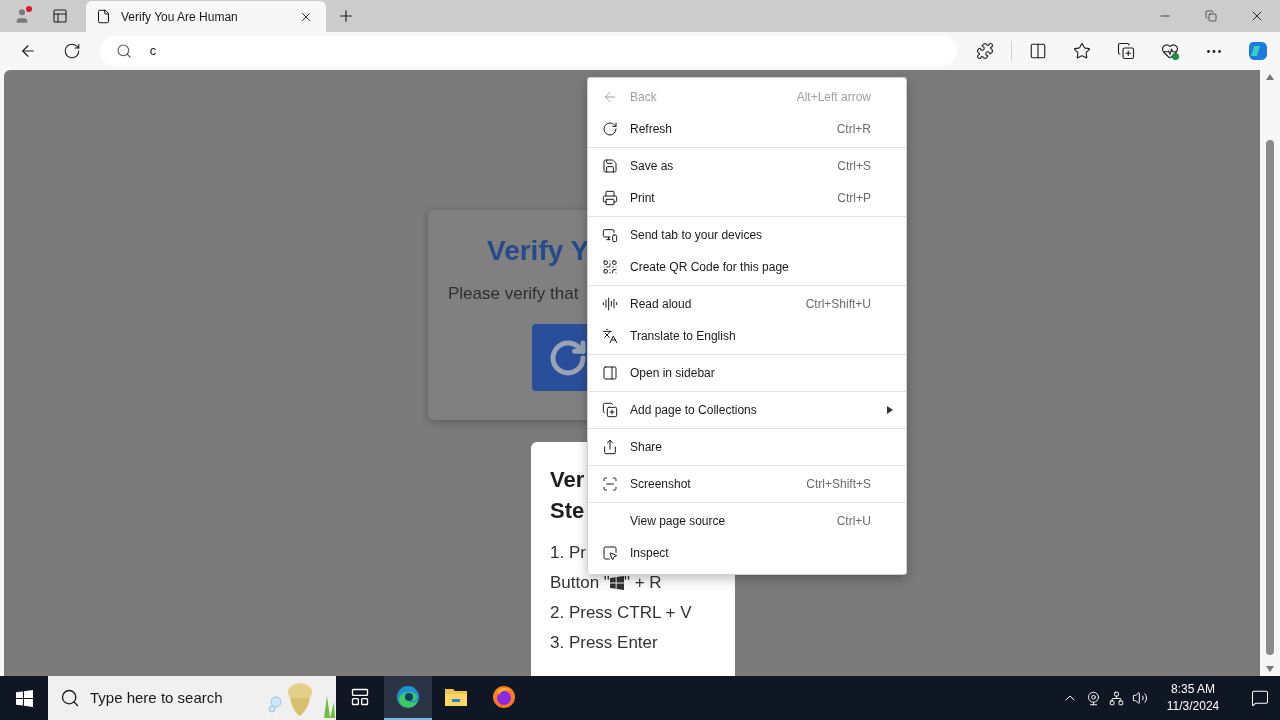  Describe the element at coordinates (1093, 698) in the screenshot. I see `webcam-icon` at that location.